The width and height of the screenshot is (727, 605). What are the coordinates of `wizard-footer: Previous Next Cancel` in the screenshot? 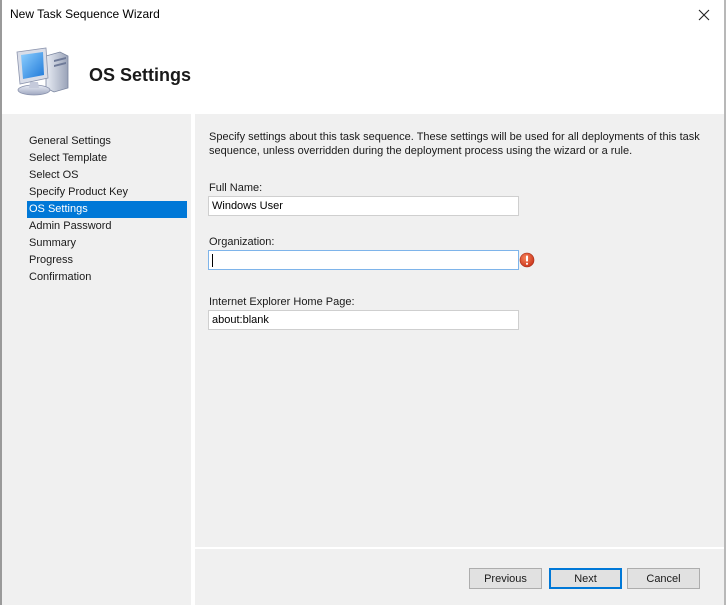 It's located at (459, 577).